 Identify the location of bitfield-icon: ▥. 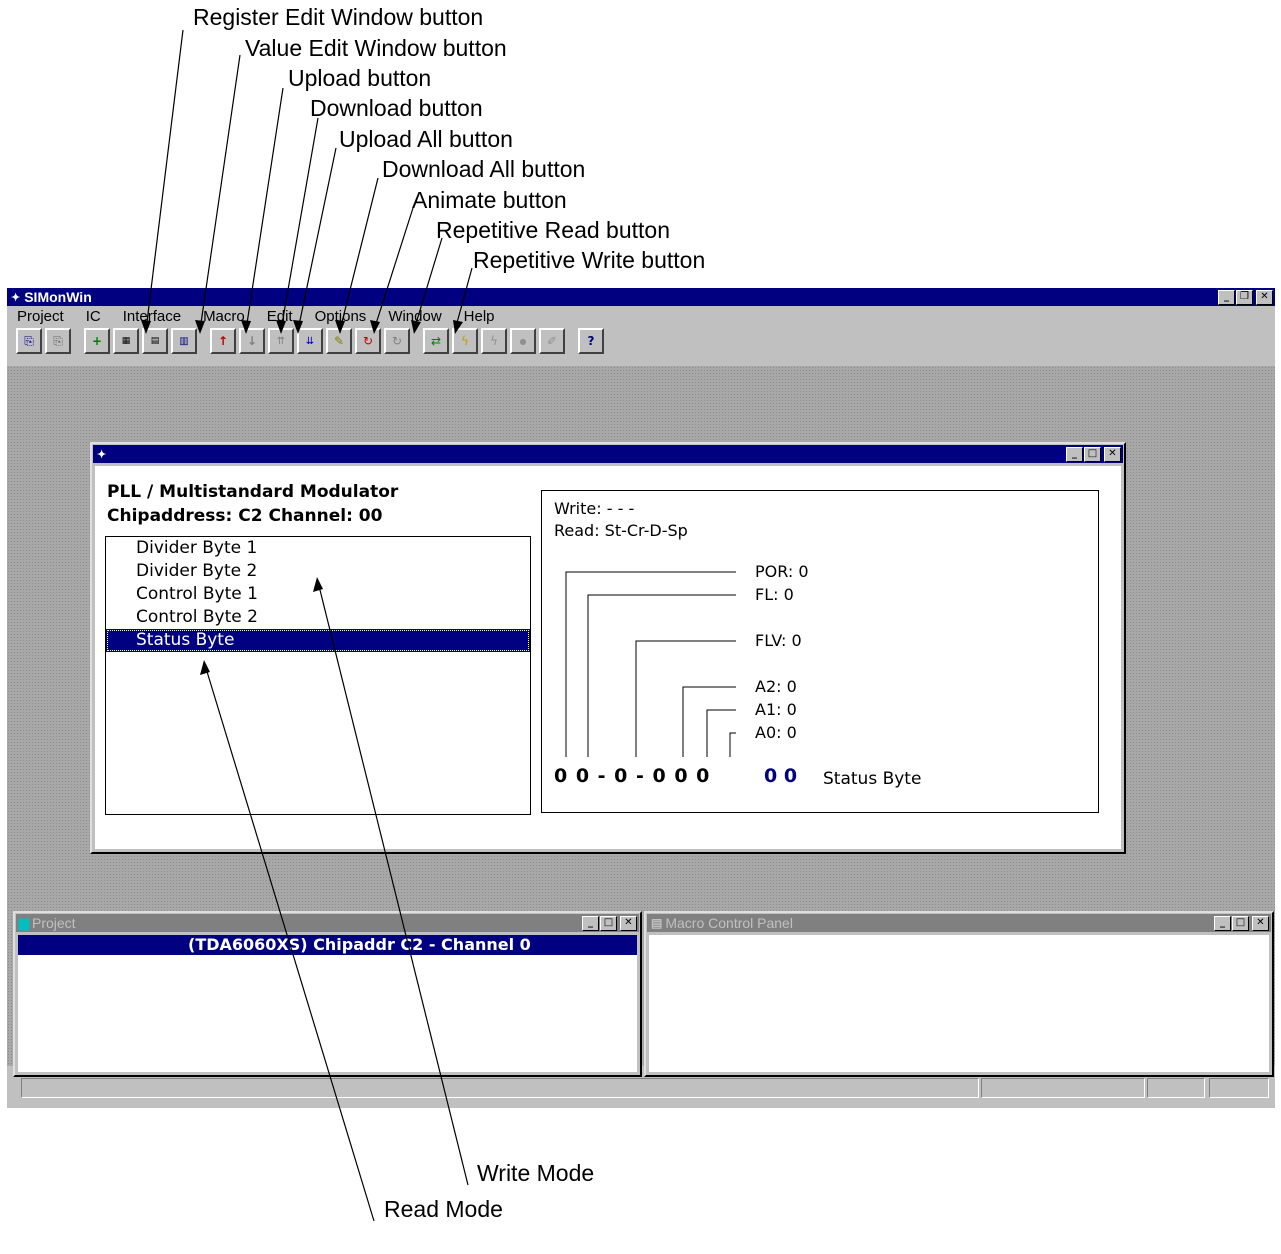
(184, 341).